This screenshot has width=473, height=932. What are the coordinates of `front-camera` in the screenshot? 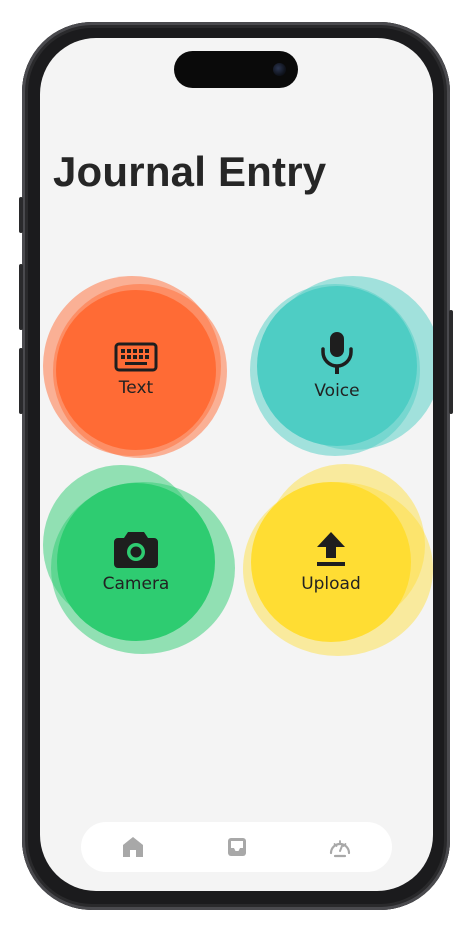 It's located at (279, 69).